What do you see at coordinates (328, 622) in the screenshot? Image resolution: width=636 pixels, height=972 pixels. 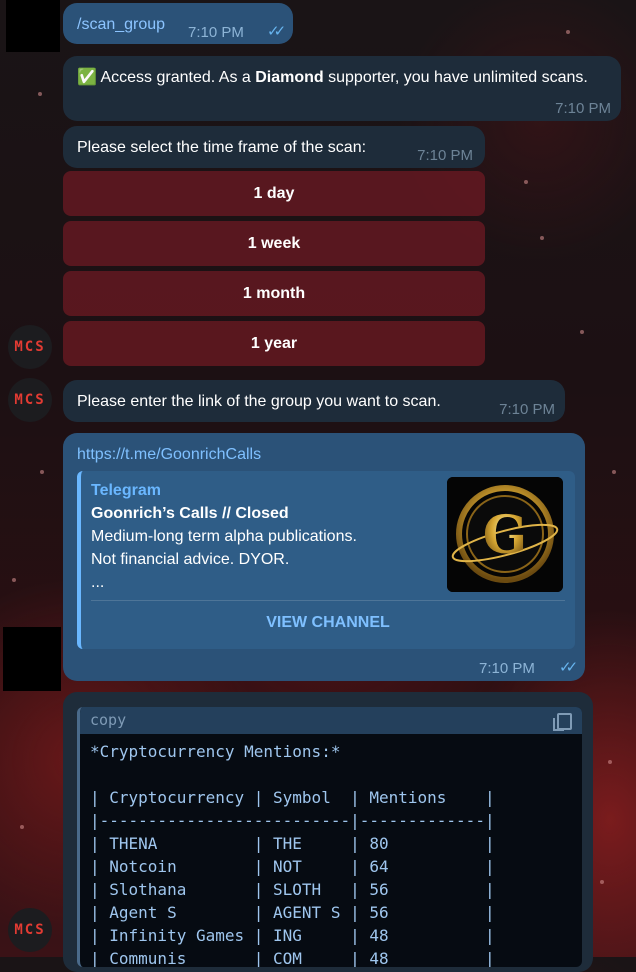 I see `view-channel-button: VIEW CHANNEL` at bounding box center [328, 622].